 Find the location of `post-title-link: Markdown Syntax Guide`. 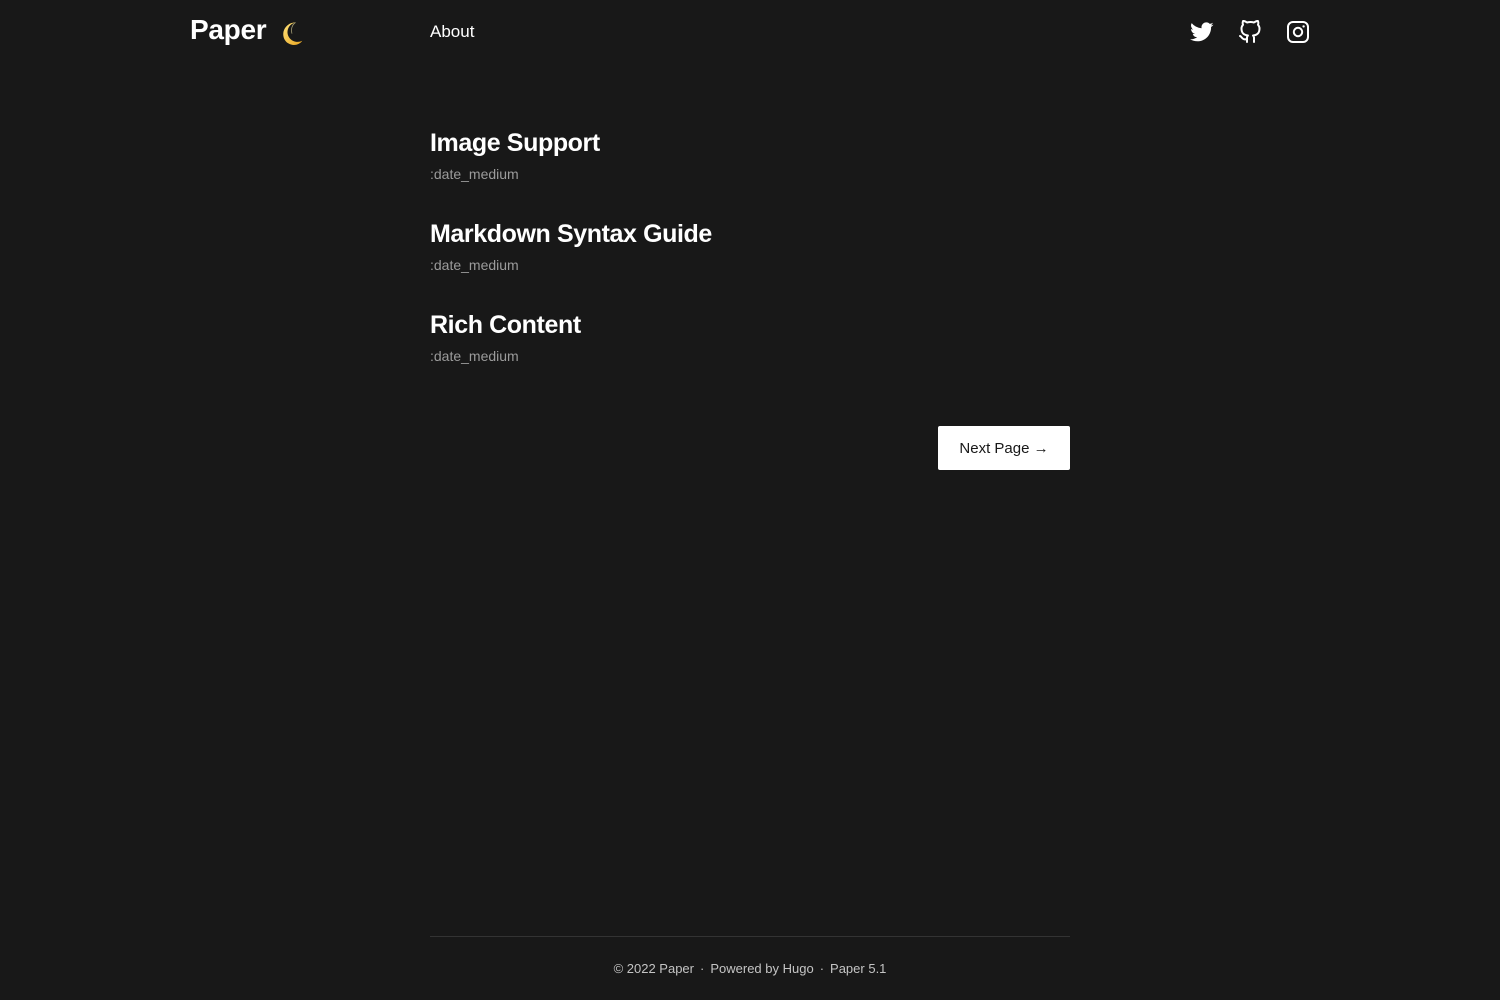

post-title-link: Markdown Syntax Guide is located at coordinates (571, 234).